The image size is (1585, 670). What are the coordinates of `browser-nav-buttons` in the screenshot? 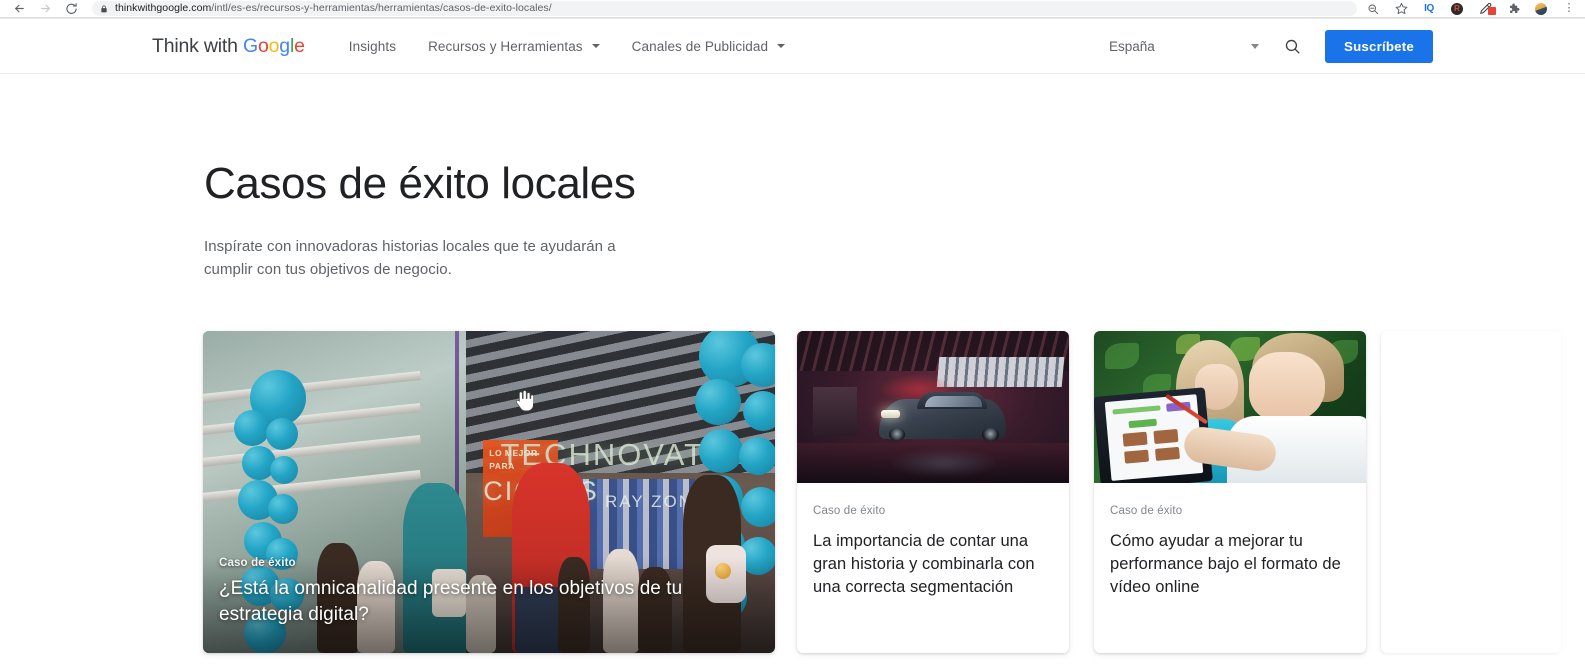 It's located at (42, 8).